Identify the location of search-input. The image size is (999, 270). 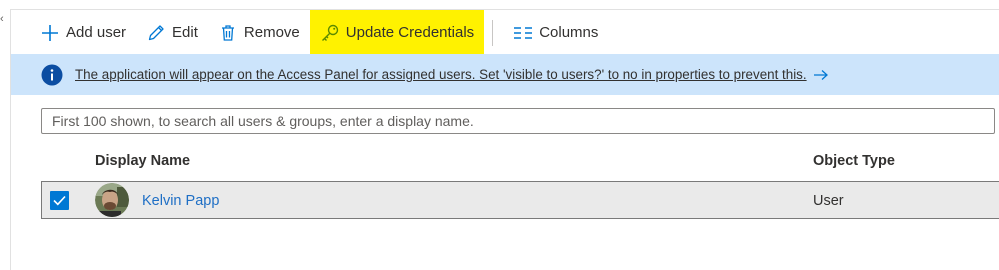
(518, 121).